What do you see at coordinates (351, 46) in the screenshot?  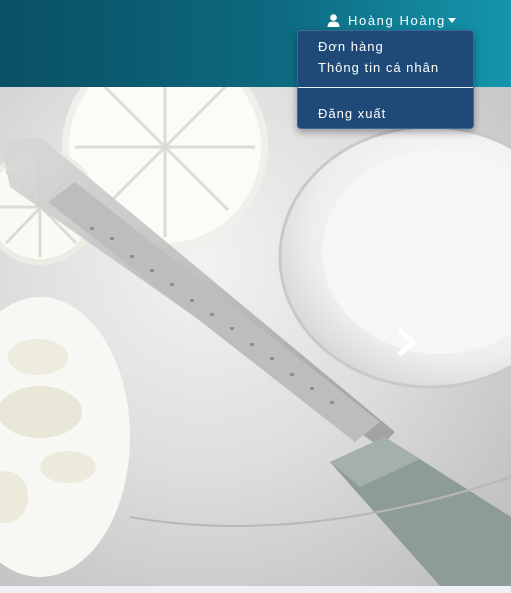 I see `menu-item-orders: Đơn hàng` at bounding box center [351, 46].